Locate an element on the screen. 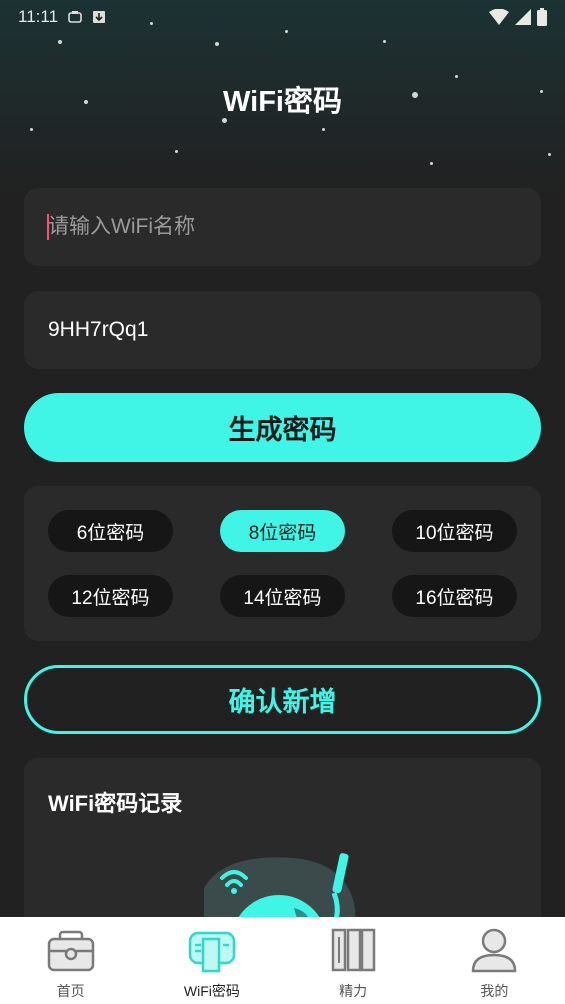 The height and width of the screenshot is (1004, 565). length-option-6: 6位密码 is located at coordinates (110, 531).